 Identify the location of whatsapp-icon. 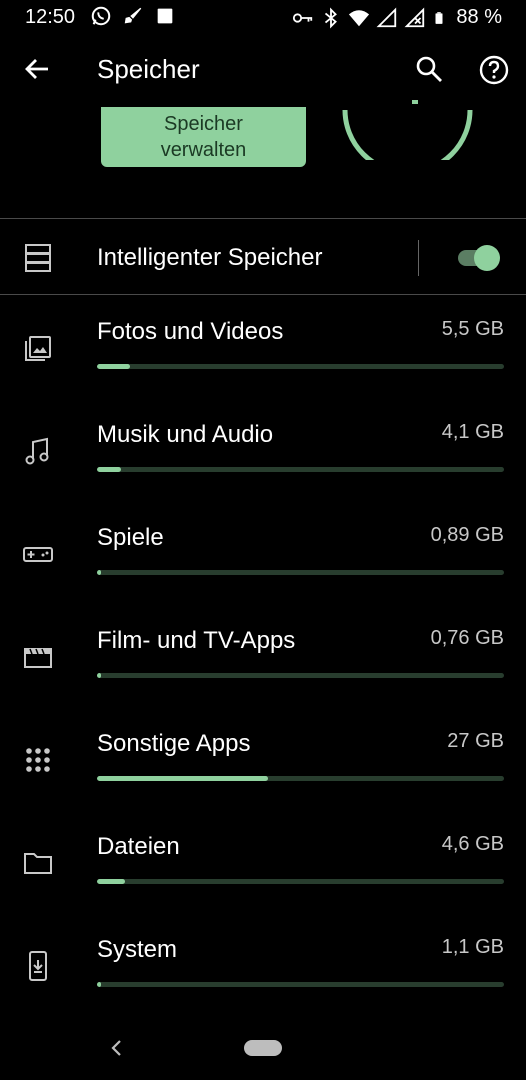
(101, 16).